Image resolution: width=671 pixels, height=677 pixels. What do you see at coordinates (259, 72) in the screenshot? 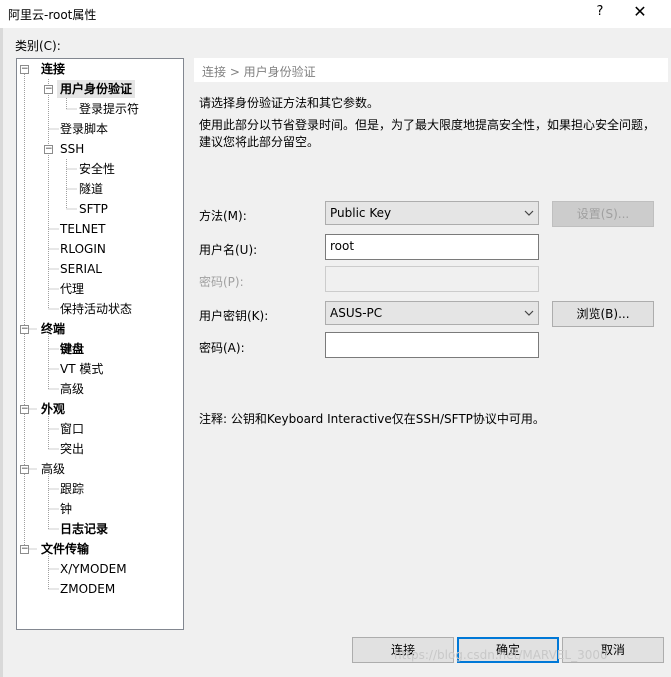
I see `breadcrumb: 连接 > 用户身份验证` at bounding box center [259, 72].